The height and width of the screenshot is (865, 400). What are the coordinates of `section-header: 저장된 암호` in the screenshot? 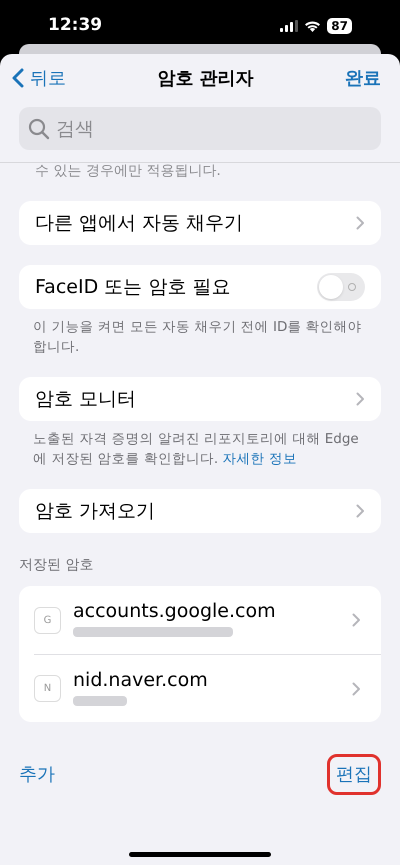 It's located at (56, 565).